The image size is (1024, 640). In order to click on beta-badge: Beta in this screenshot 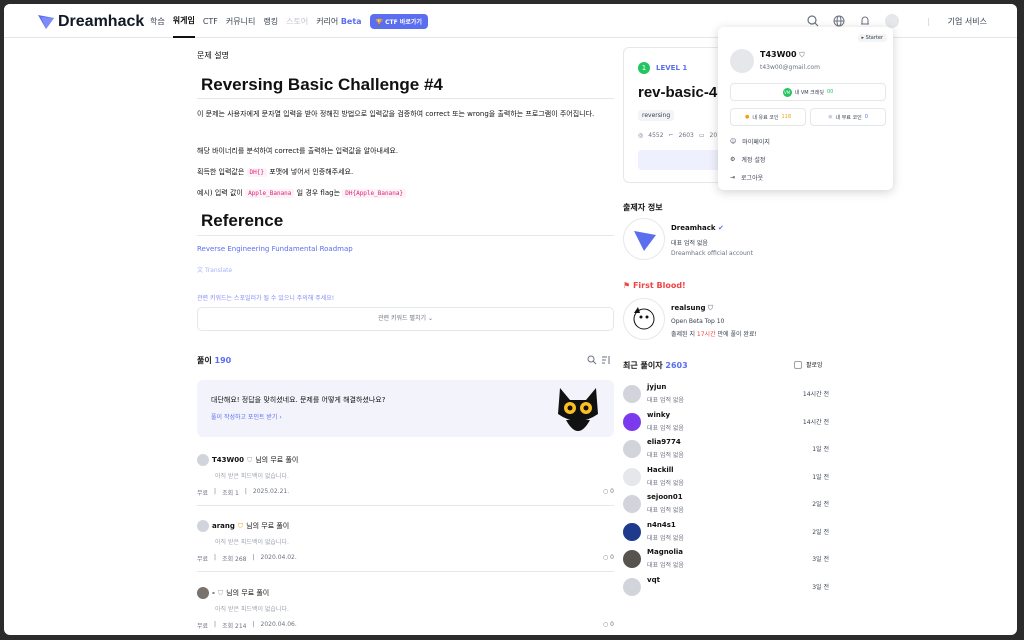, I will do `click(351, 21)`.